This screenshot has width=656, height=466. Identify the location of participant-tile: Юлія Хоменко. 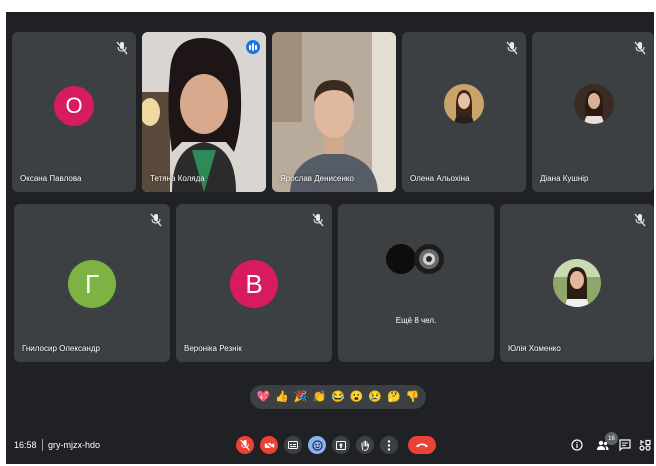
(577, 283).